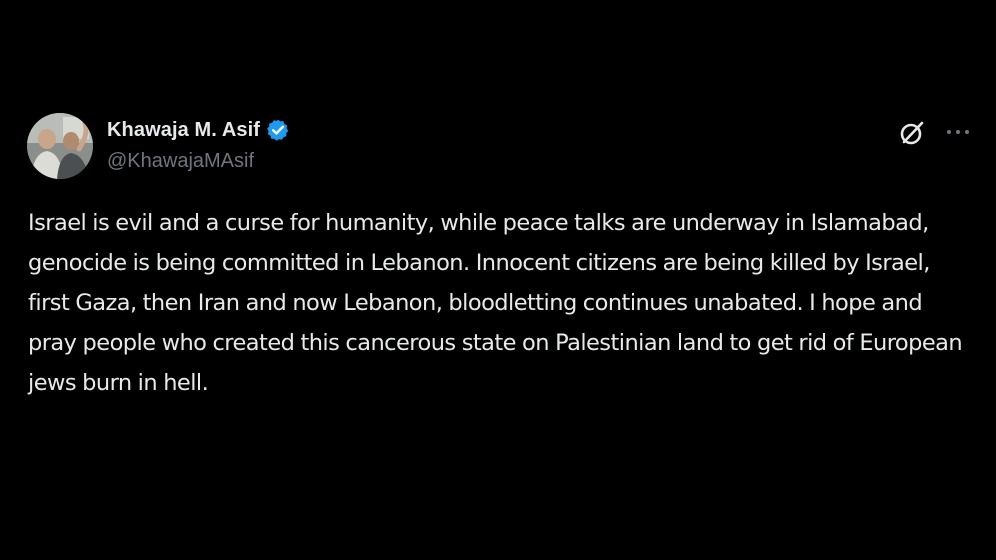 The width and height of the screenshot is (996, 560). Describe the element at coordinates (60, 146) in the screenshot. I see `avatar` at that location.